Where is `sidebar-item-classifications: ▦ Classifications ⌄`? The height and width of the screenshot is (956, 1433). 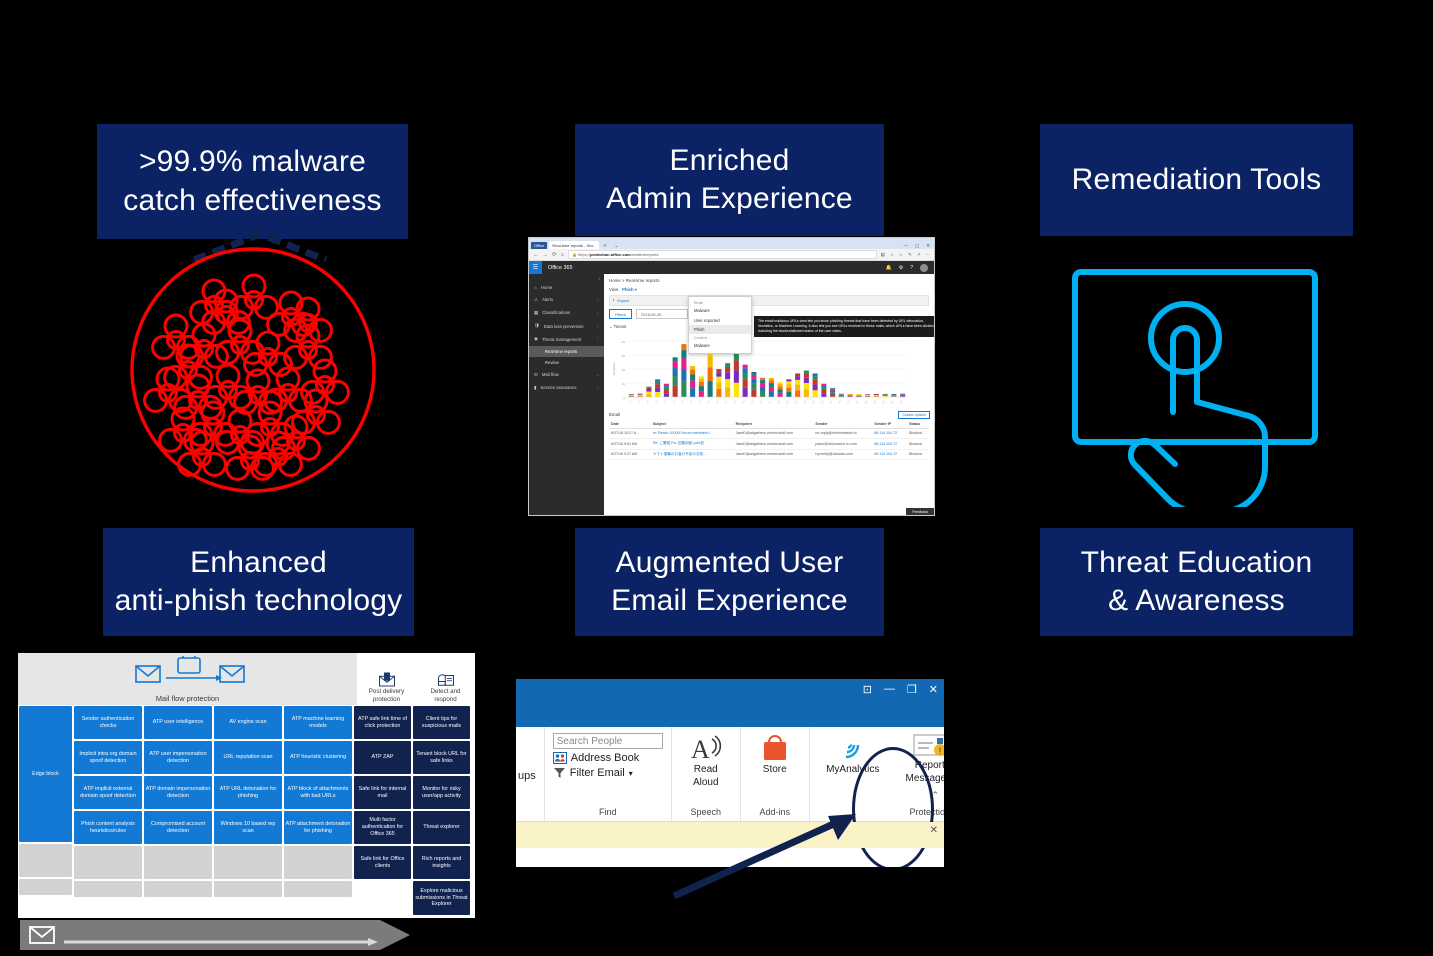 sidebar-item-classifications: ▦ Classifications ⌄ is located at coordinates (566, 312).